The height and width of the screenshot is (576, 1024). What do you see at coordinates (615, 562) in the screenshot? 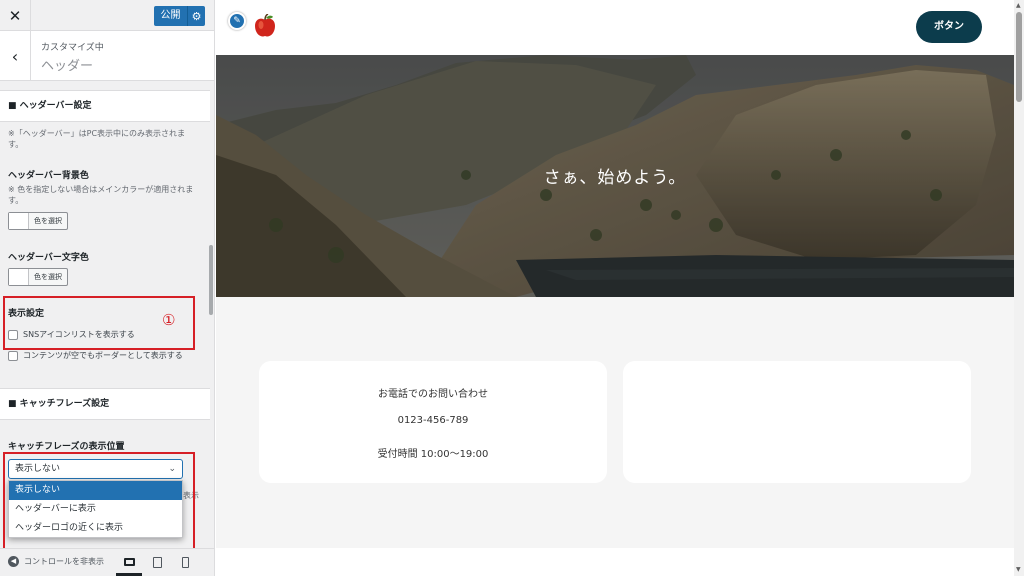
I see `content-band` at bounding box center [615, 562].